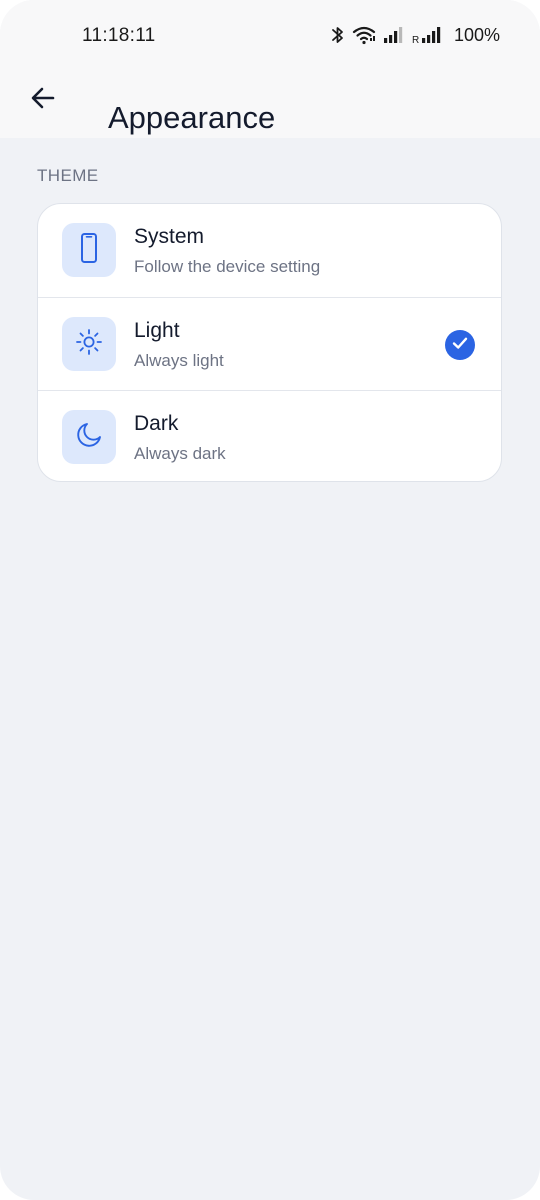 Image resolution: width=540 pixels, height=1200 pixels. I want to click on back-button, so click(43, 100).